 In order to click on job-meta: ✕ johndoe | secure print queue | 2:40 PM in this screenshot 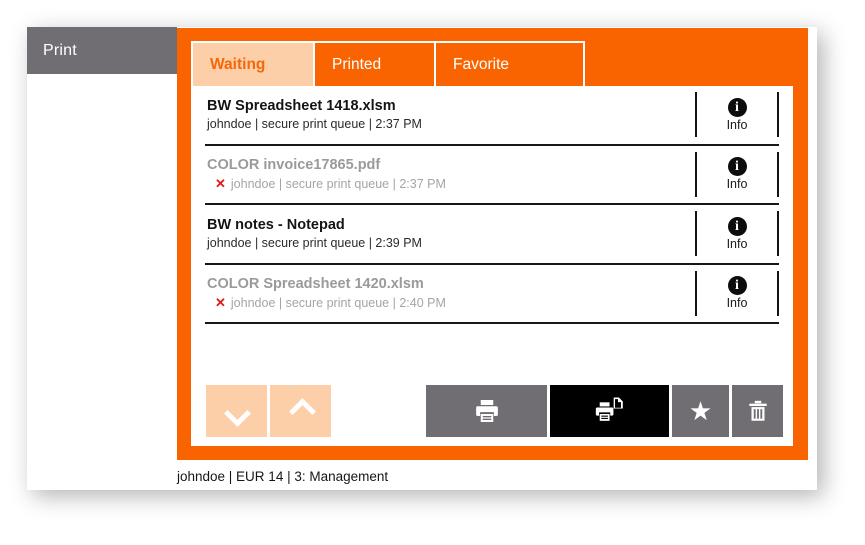, I will do `click(448, 303)`.